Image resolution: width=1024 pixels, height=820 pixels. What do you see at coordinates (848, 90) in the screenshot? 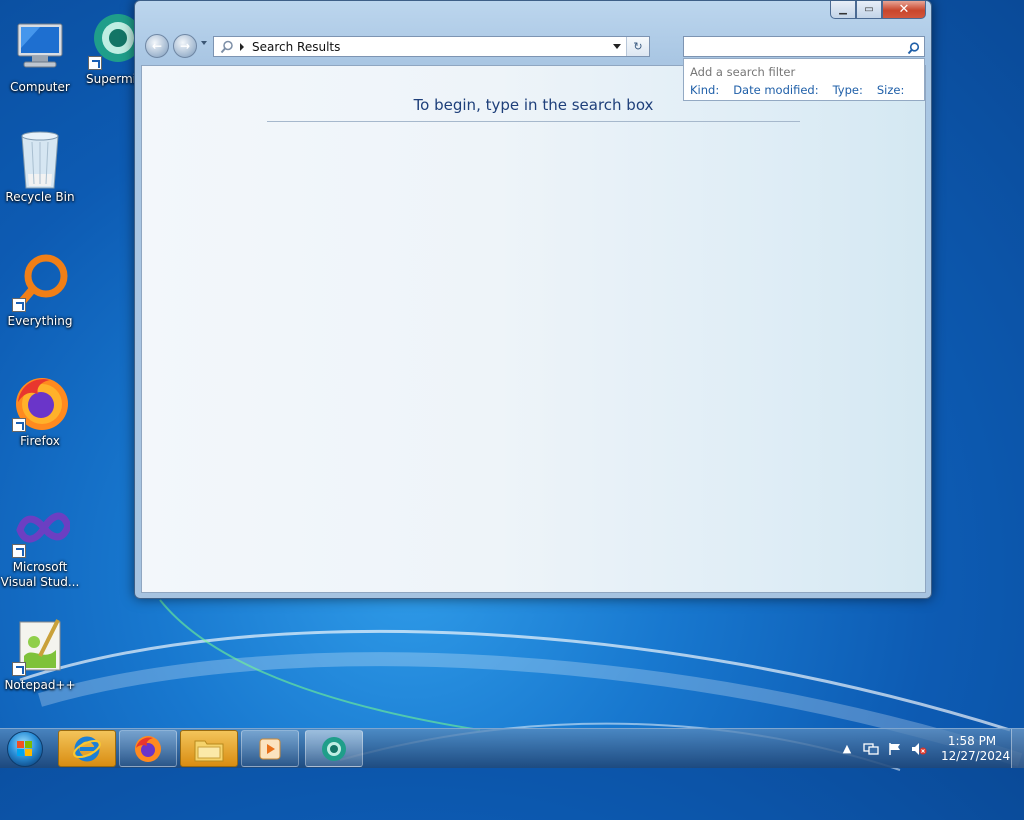
I see `filter-type: Type:` at bounding box center [848, 90].